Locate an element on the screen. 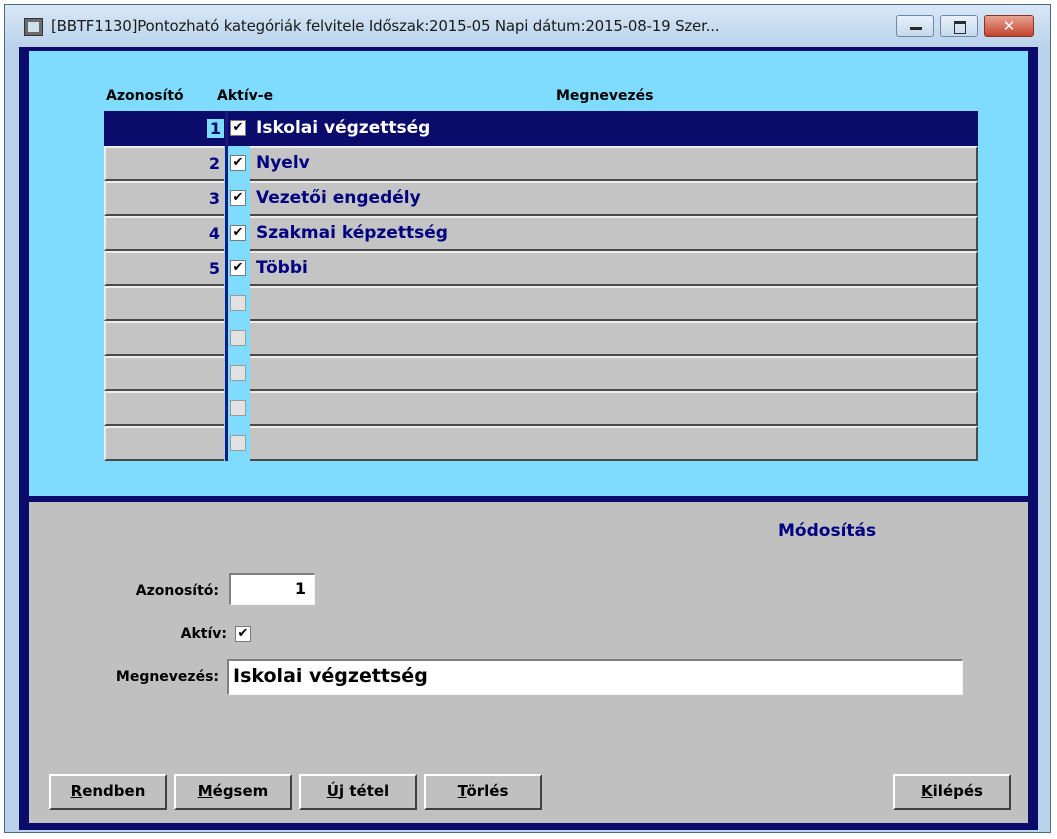 The image size is (1057, 839). column-header-active: Aktív-e is located at coordinates (245, 96).